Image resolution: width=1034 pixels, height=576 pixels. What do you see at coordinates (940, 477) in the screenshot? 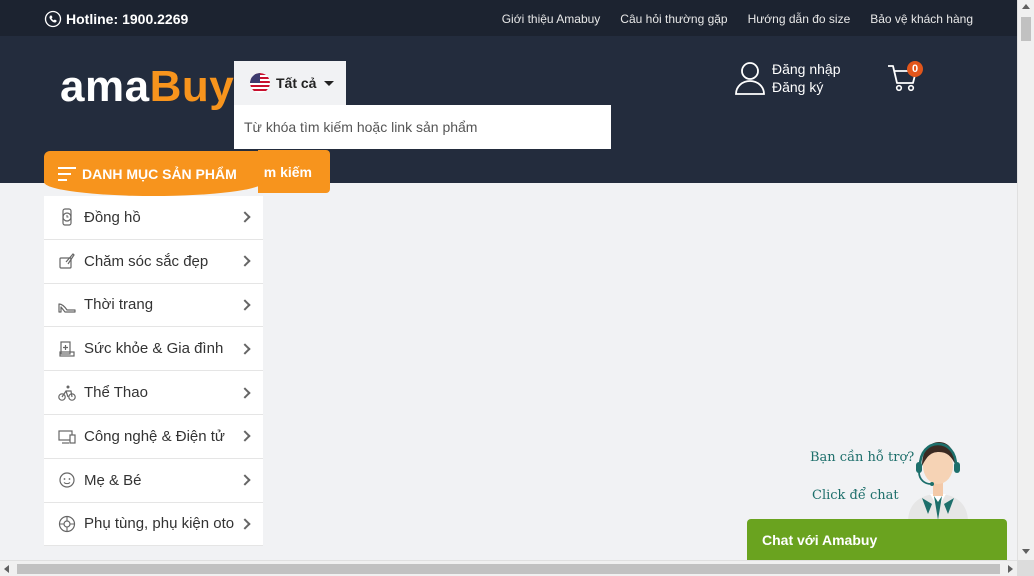
I see `support-agent-icon` at bounding box center [940, 477].